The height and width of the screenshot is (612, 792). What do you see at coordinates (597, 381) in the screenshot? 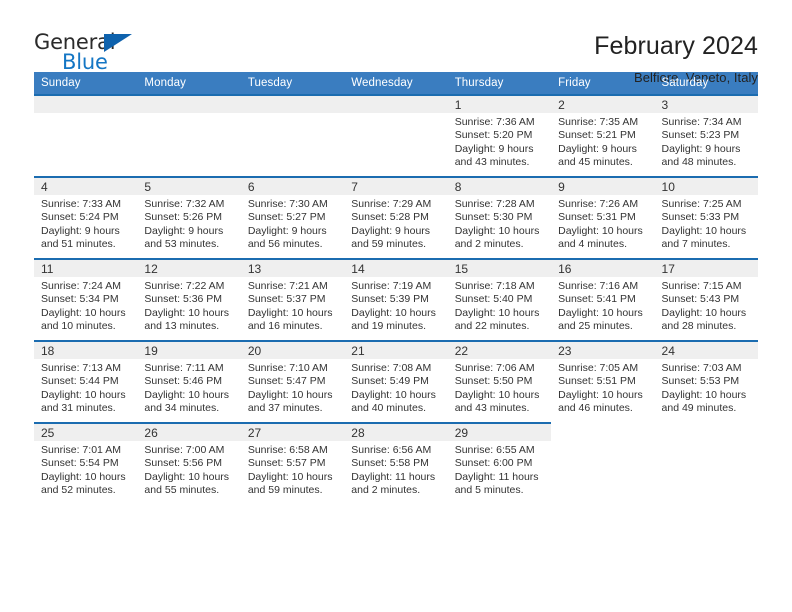
I see `sunset-text: Sunset: 5:51 PM` at bounding box center [597, 381].